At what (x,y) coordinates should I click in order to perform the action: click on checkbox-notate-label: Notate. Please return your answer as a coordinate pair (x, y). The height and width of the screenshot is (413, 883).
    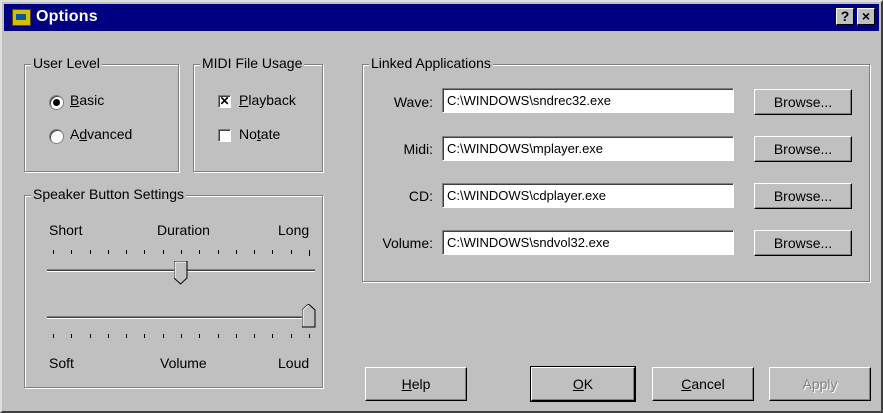
    Looking at the image, I should click on (259, 134).